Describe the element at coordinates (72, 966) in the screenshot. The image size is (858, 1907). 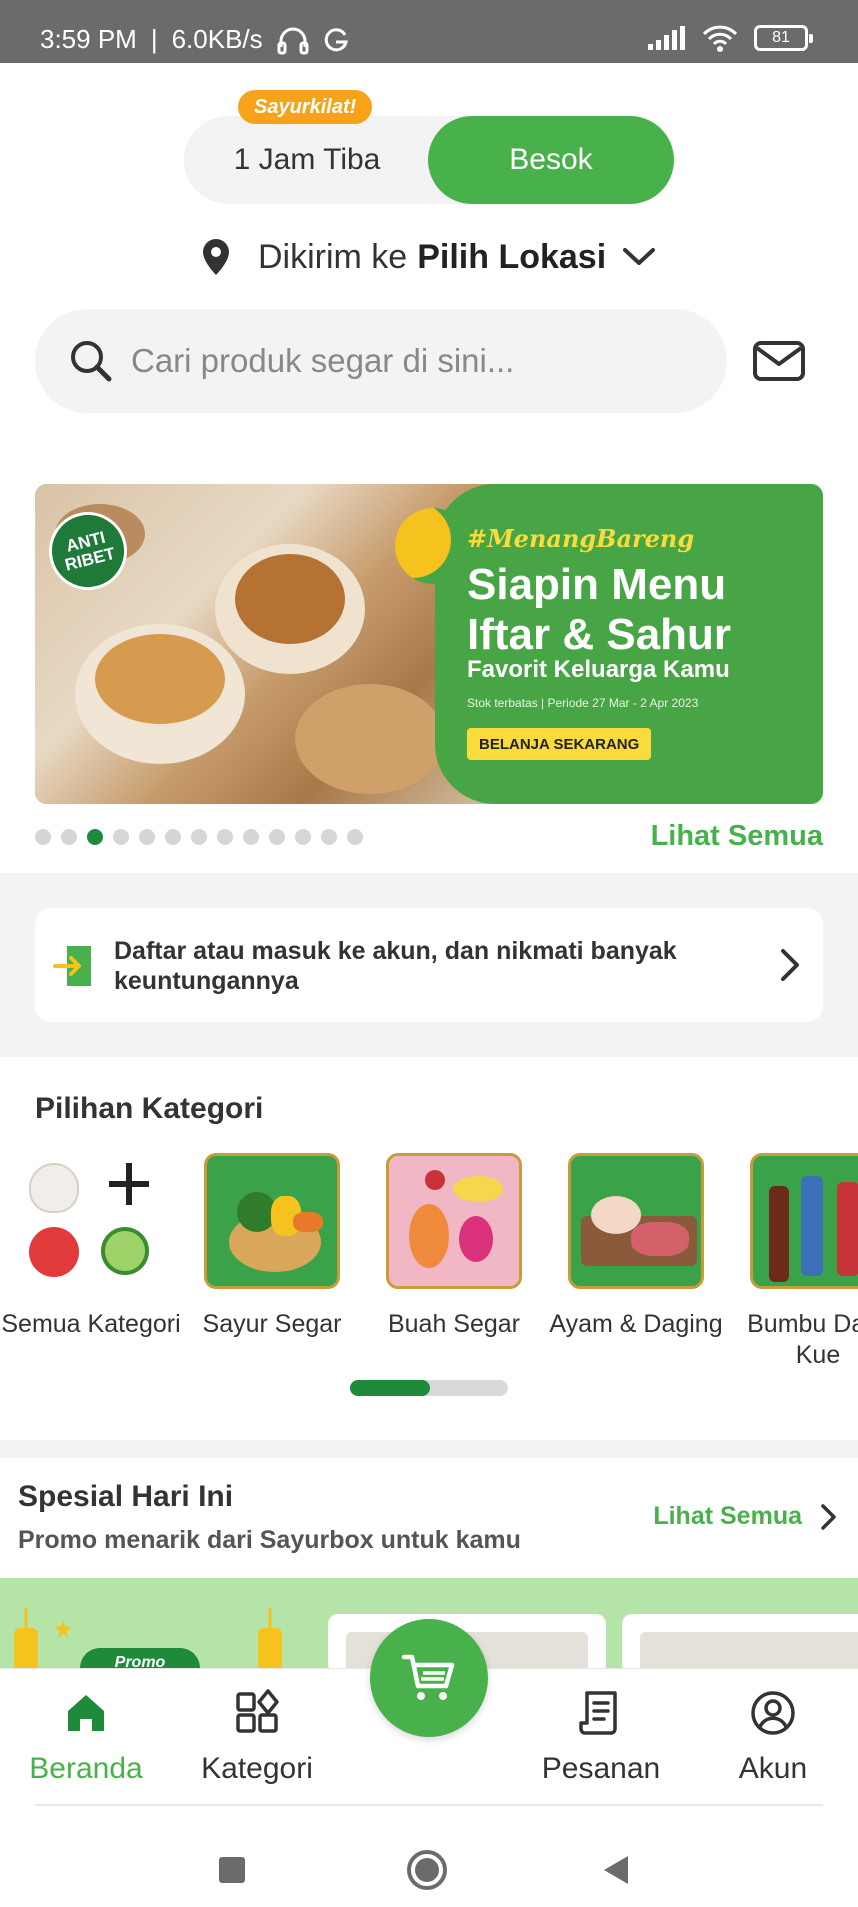
I see `login-enter-icon` at that location.